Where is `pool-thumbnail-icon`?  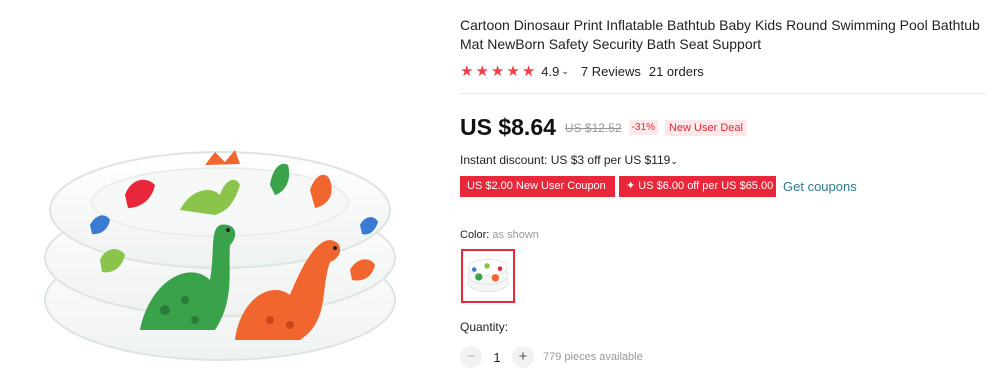
pool-thumbnail-icon is located at coordinates (488, 275).